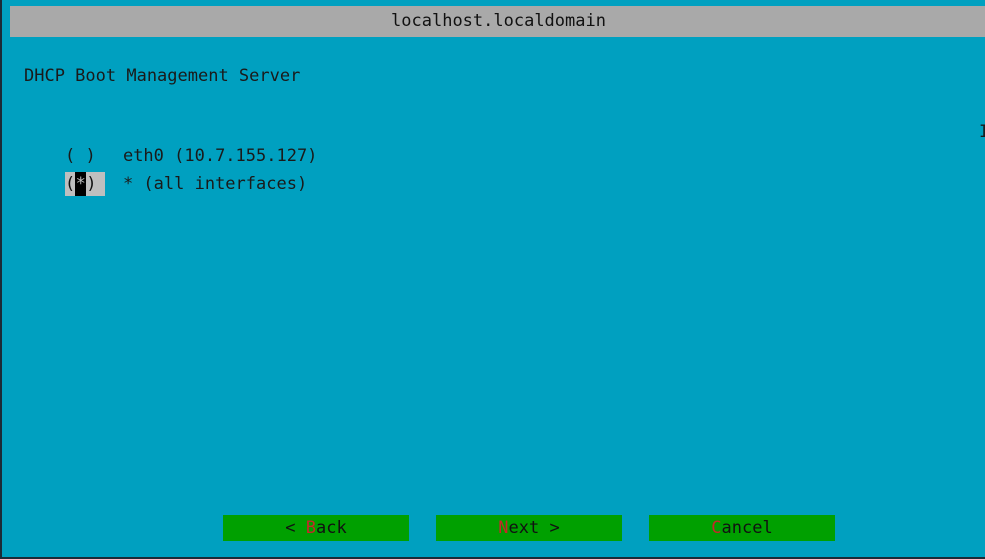 The width and height of the screenshot is (985, 559). I want to click on cancel-button: Cancel, so click(742, 528).